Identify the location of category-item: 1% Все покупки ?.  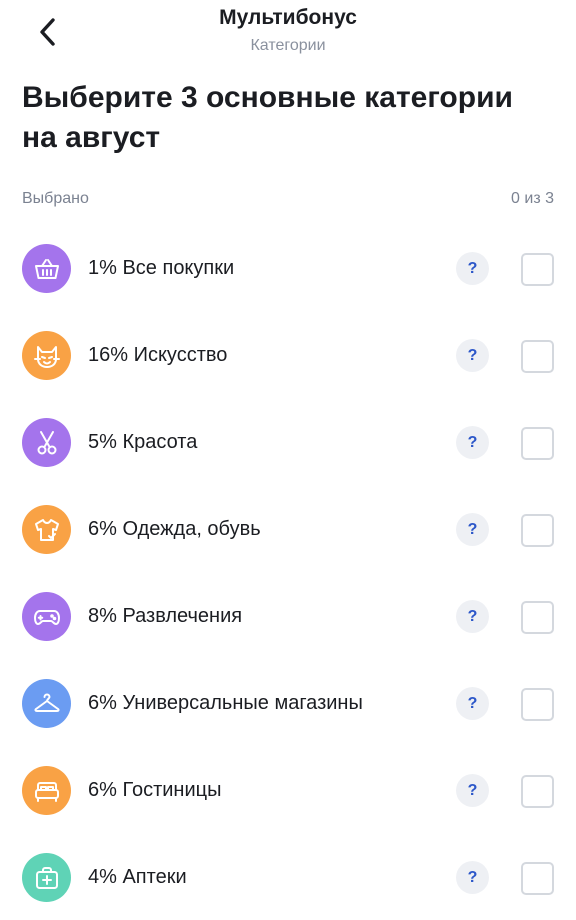
(288, 267).